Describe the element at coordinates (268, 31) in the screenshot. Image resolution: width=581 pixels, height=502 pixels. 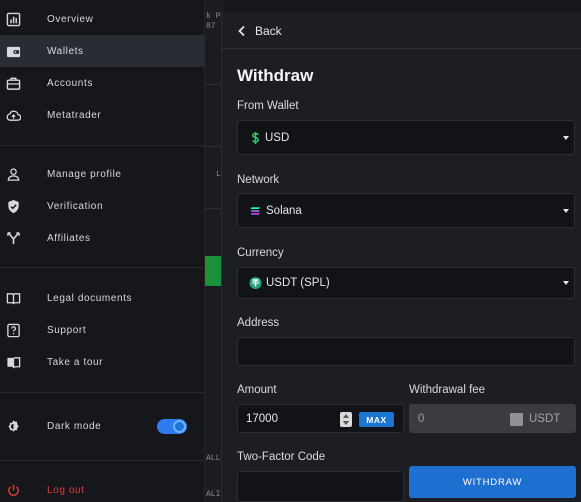
I see `back-label: Back` at that location.